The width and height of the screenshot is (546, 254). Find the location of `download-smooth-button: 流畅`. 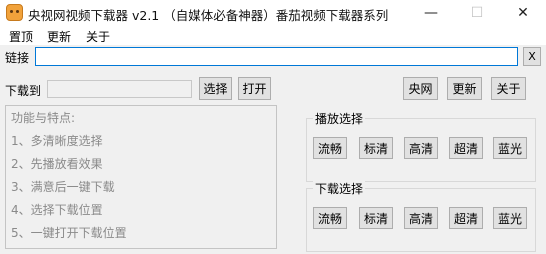

download-smooth-button: 流畅 is located at coordinates (330, 218).